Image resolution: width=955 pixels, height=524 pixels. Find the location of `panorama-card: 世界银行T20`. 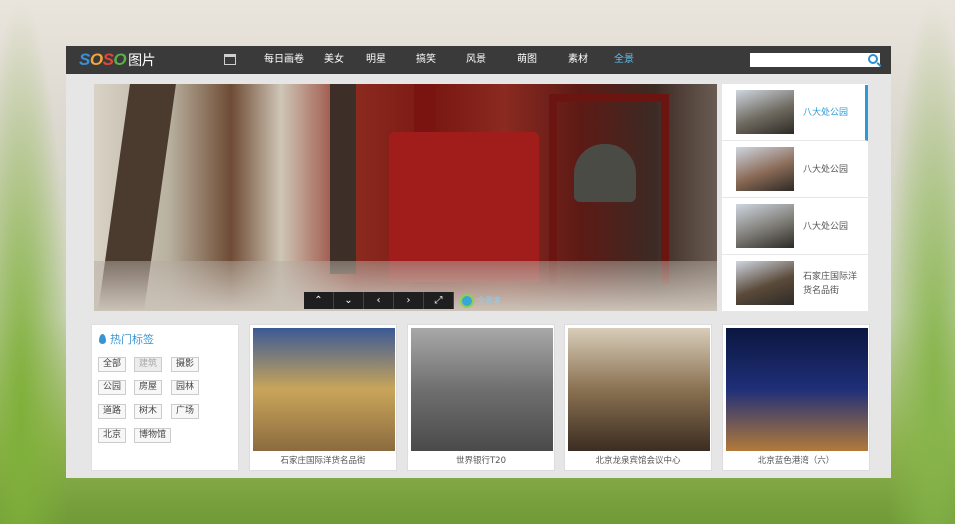

panorama-card: 世界银行T20 is located at coordinates (481, 397).